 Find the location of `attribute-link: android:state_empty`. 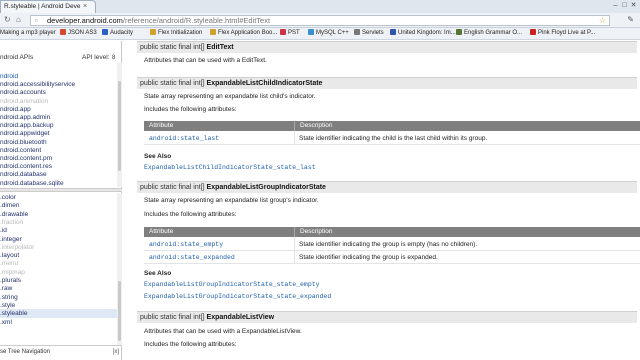

attribute-link: android:state_empty is located at coordinates (219, 244).